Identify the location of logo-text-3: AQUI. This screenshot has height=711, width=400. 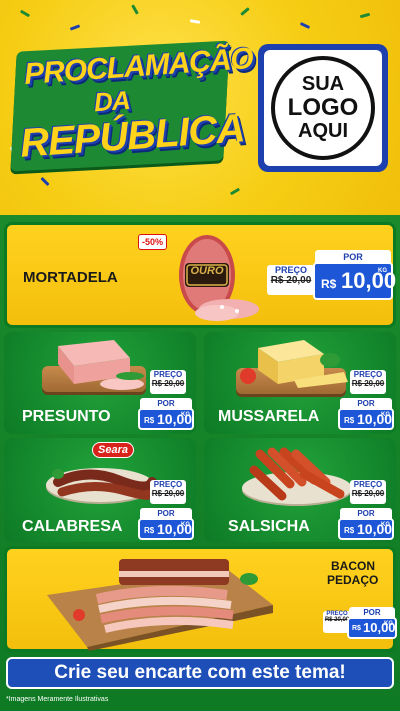
(323, 130).